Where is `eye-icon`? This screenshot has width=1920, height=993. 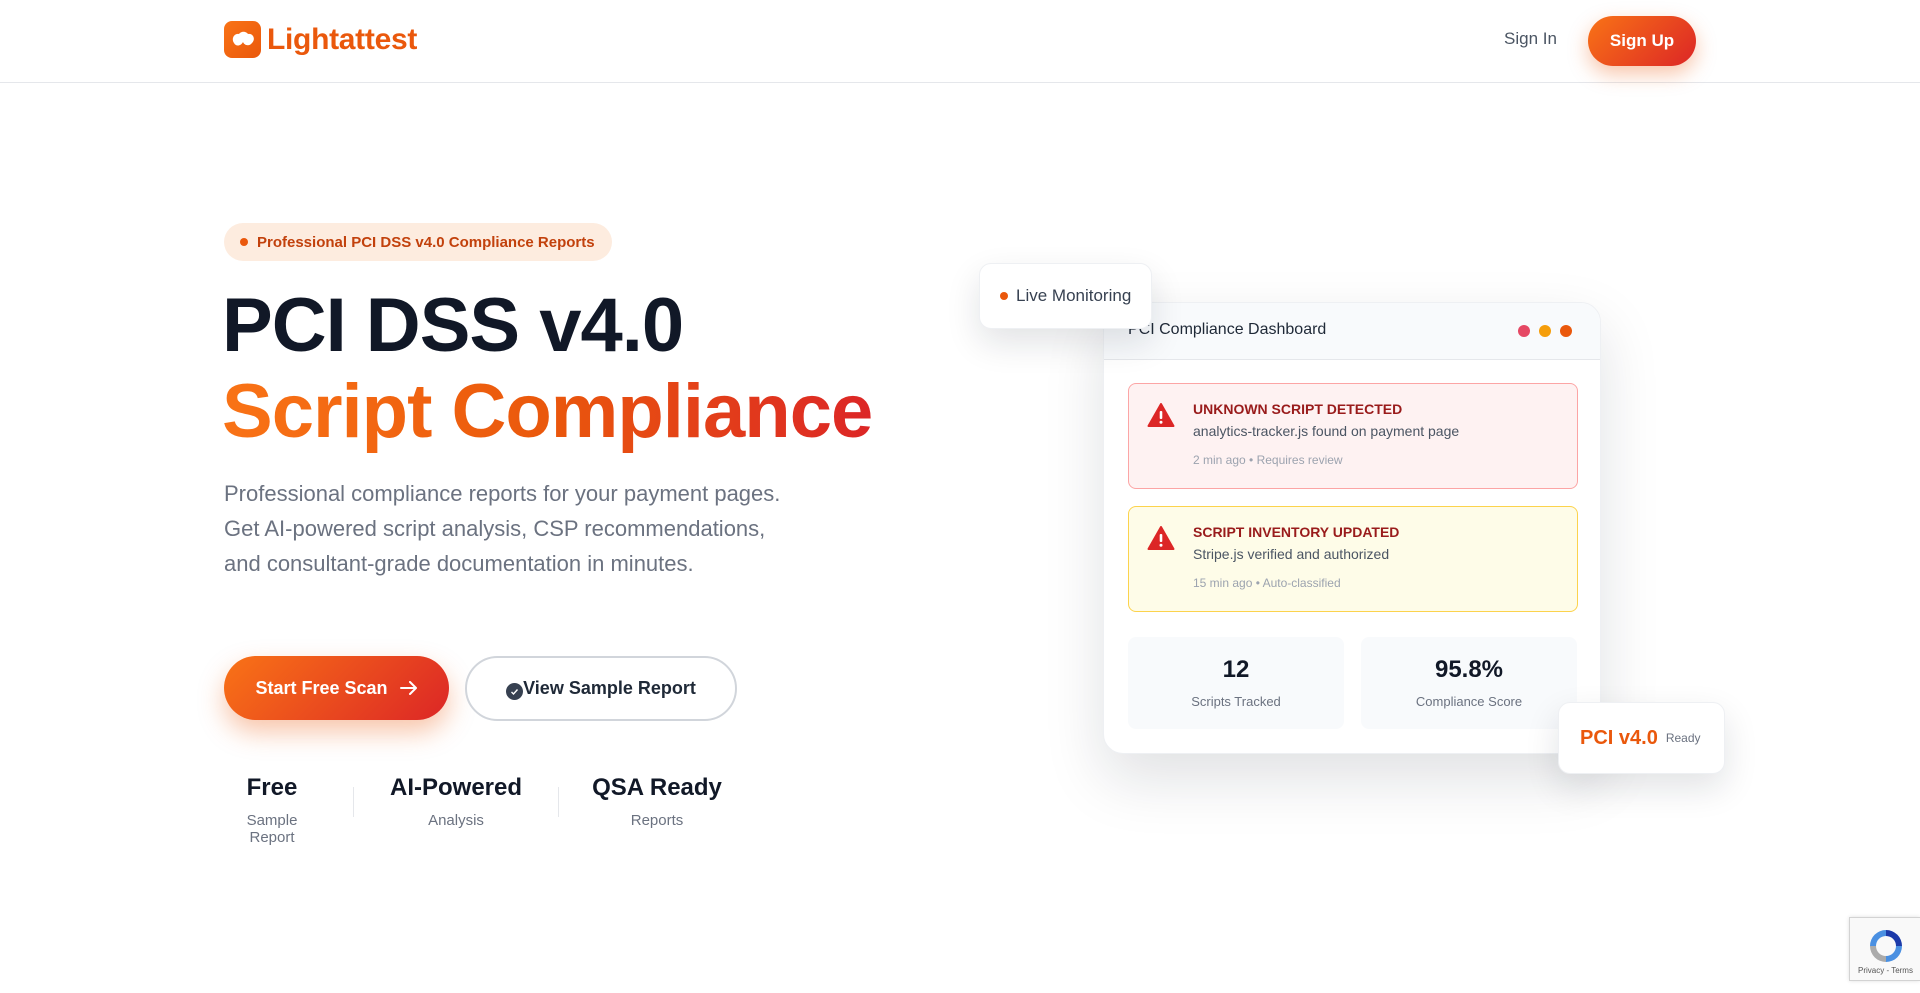
eye-icon is located at coordinates (515, 691).